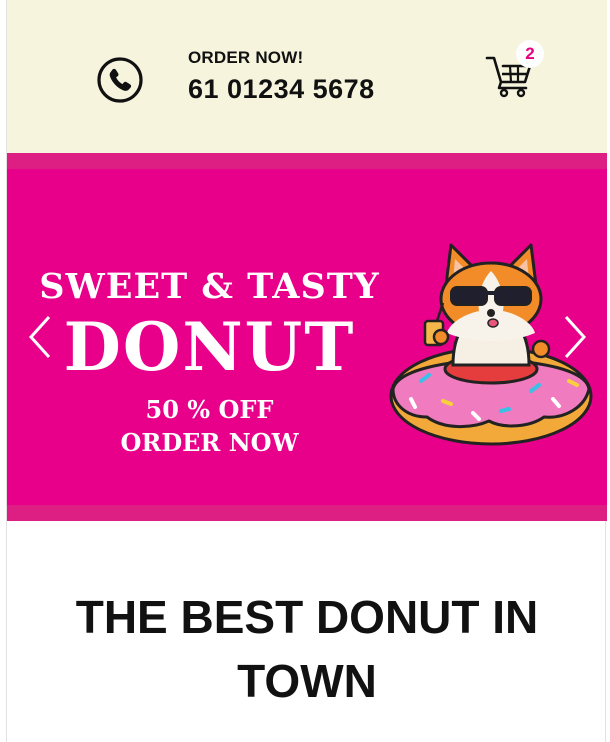 The width and height of the screenshot is (610, 742). I want to click on order-now-label: ORDER NOW!, so click(246, 57).